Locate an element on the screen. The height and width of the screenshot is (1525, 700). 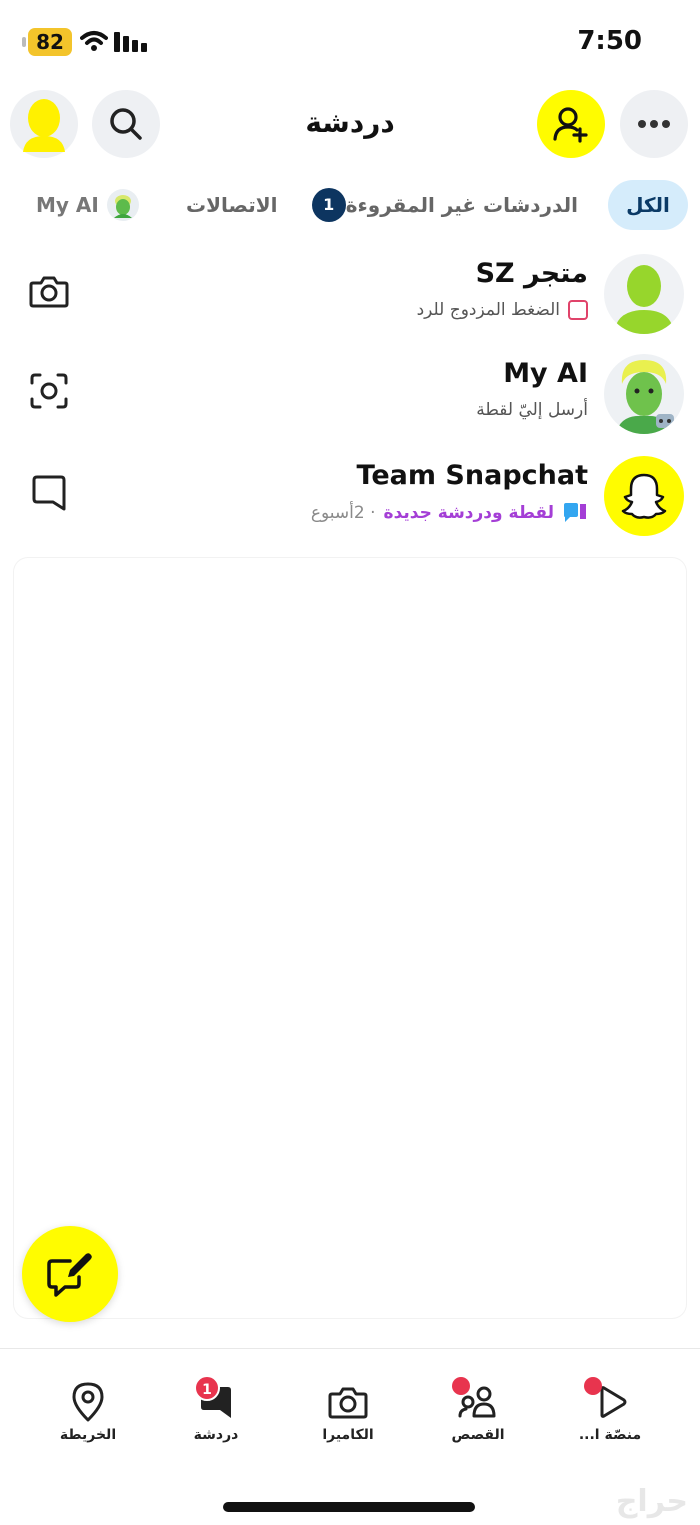
add-friend-button is located at coordinates (571, 124).